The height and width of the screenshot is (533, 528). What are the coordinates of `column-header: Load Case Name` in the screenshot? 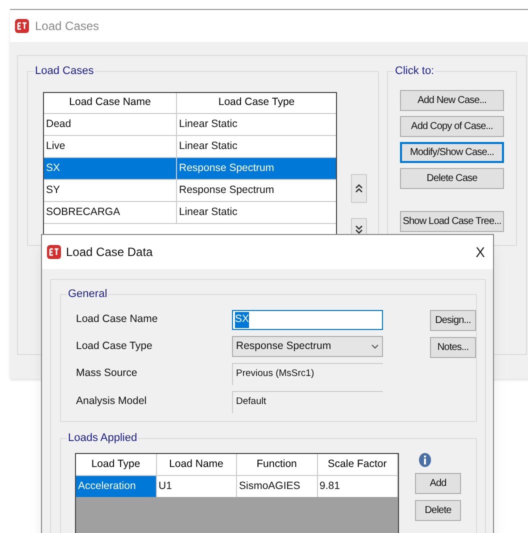 It's located at (110, 103).